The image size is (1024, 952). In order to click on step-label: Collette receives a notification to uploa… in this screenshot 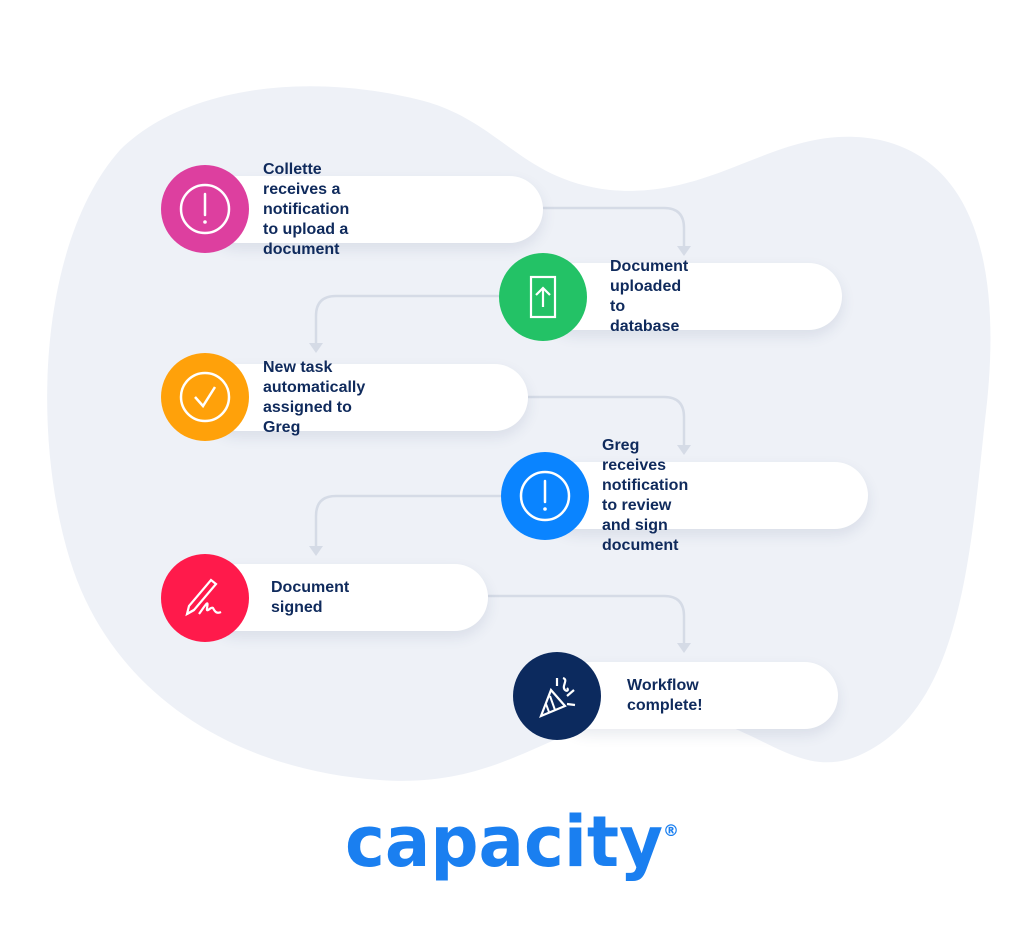, I will do `click(306, 209)`.